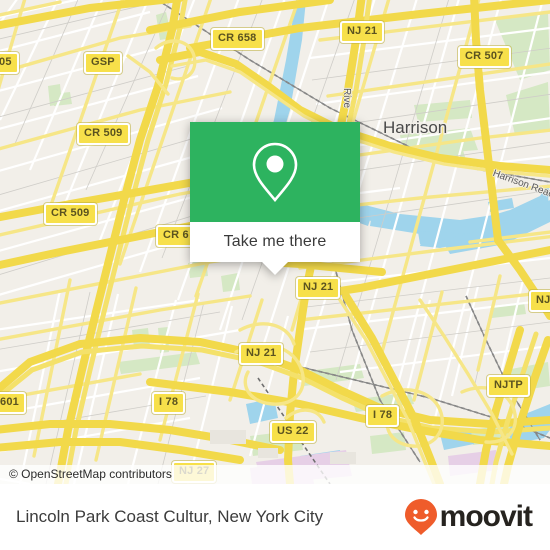 Image resolution: width=550 pixels, height=550 pixels. I want to click on road-shield: 601, so click(13, 403).